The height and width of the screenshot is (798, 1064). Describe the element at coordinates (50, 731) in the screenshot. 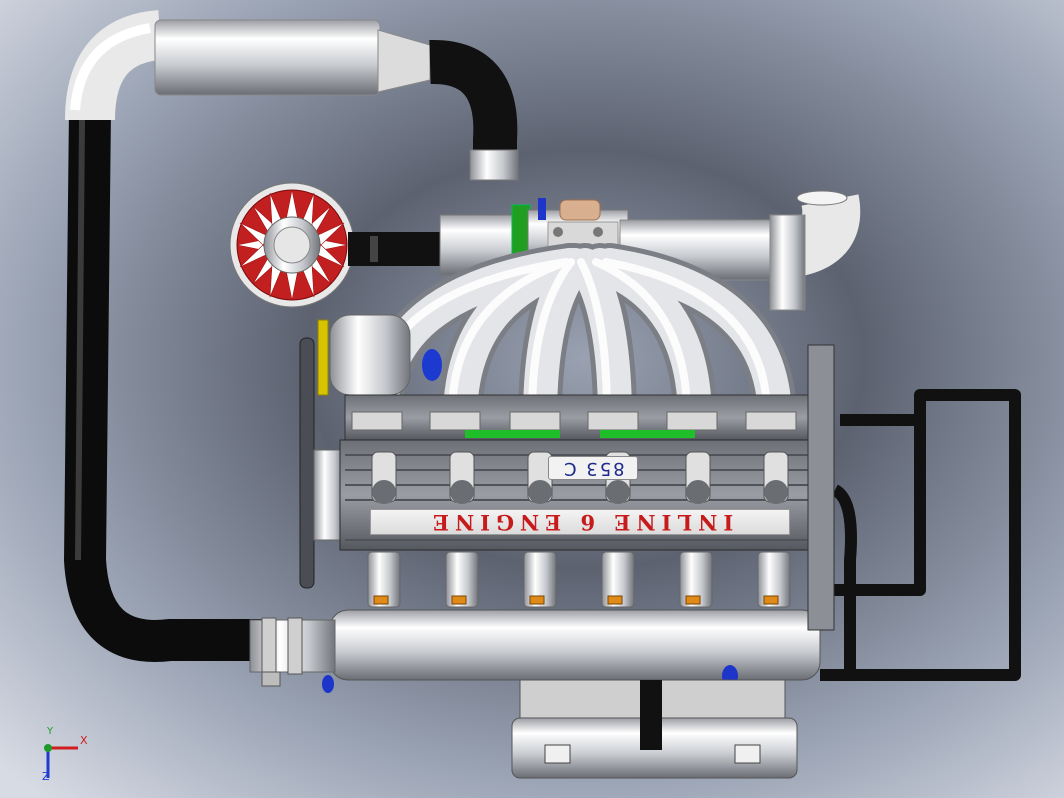

I see `axis-y-label: Y` at that location.